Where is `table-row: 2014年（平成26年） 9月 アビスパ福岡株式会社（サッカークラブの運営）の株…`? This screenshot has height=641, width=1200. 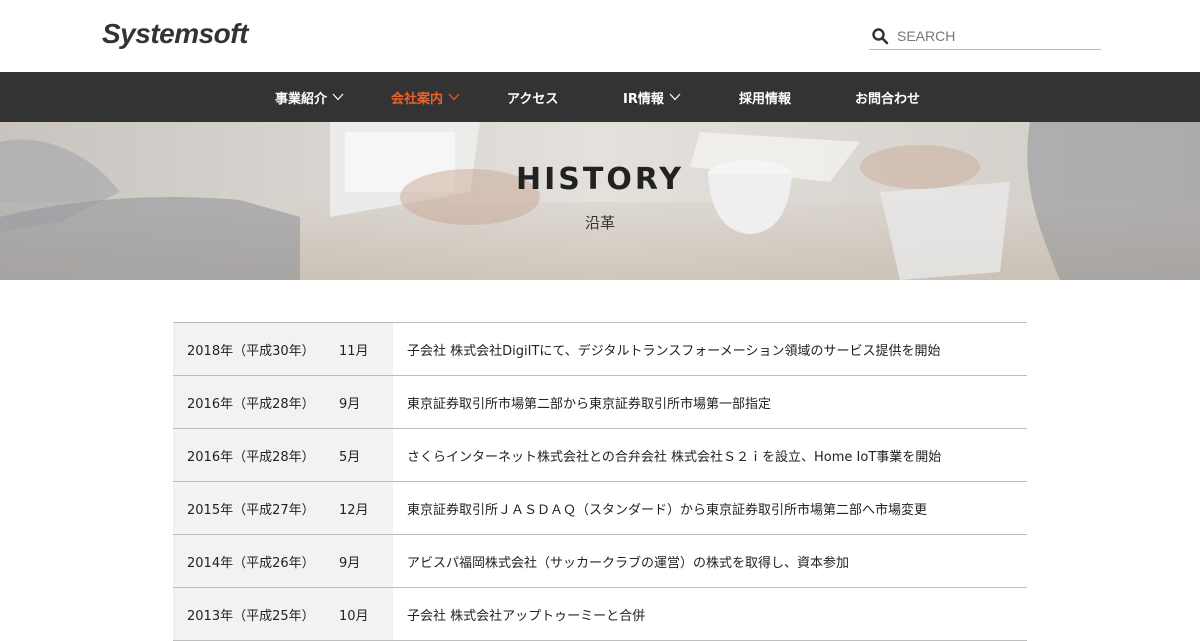
table-row: 2014年（平成26年） 9月 アビスパ福岡株式会社（サッカークラブの運営）の株… is located at coordinates (600, 561).